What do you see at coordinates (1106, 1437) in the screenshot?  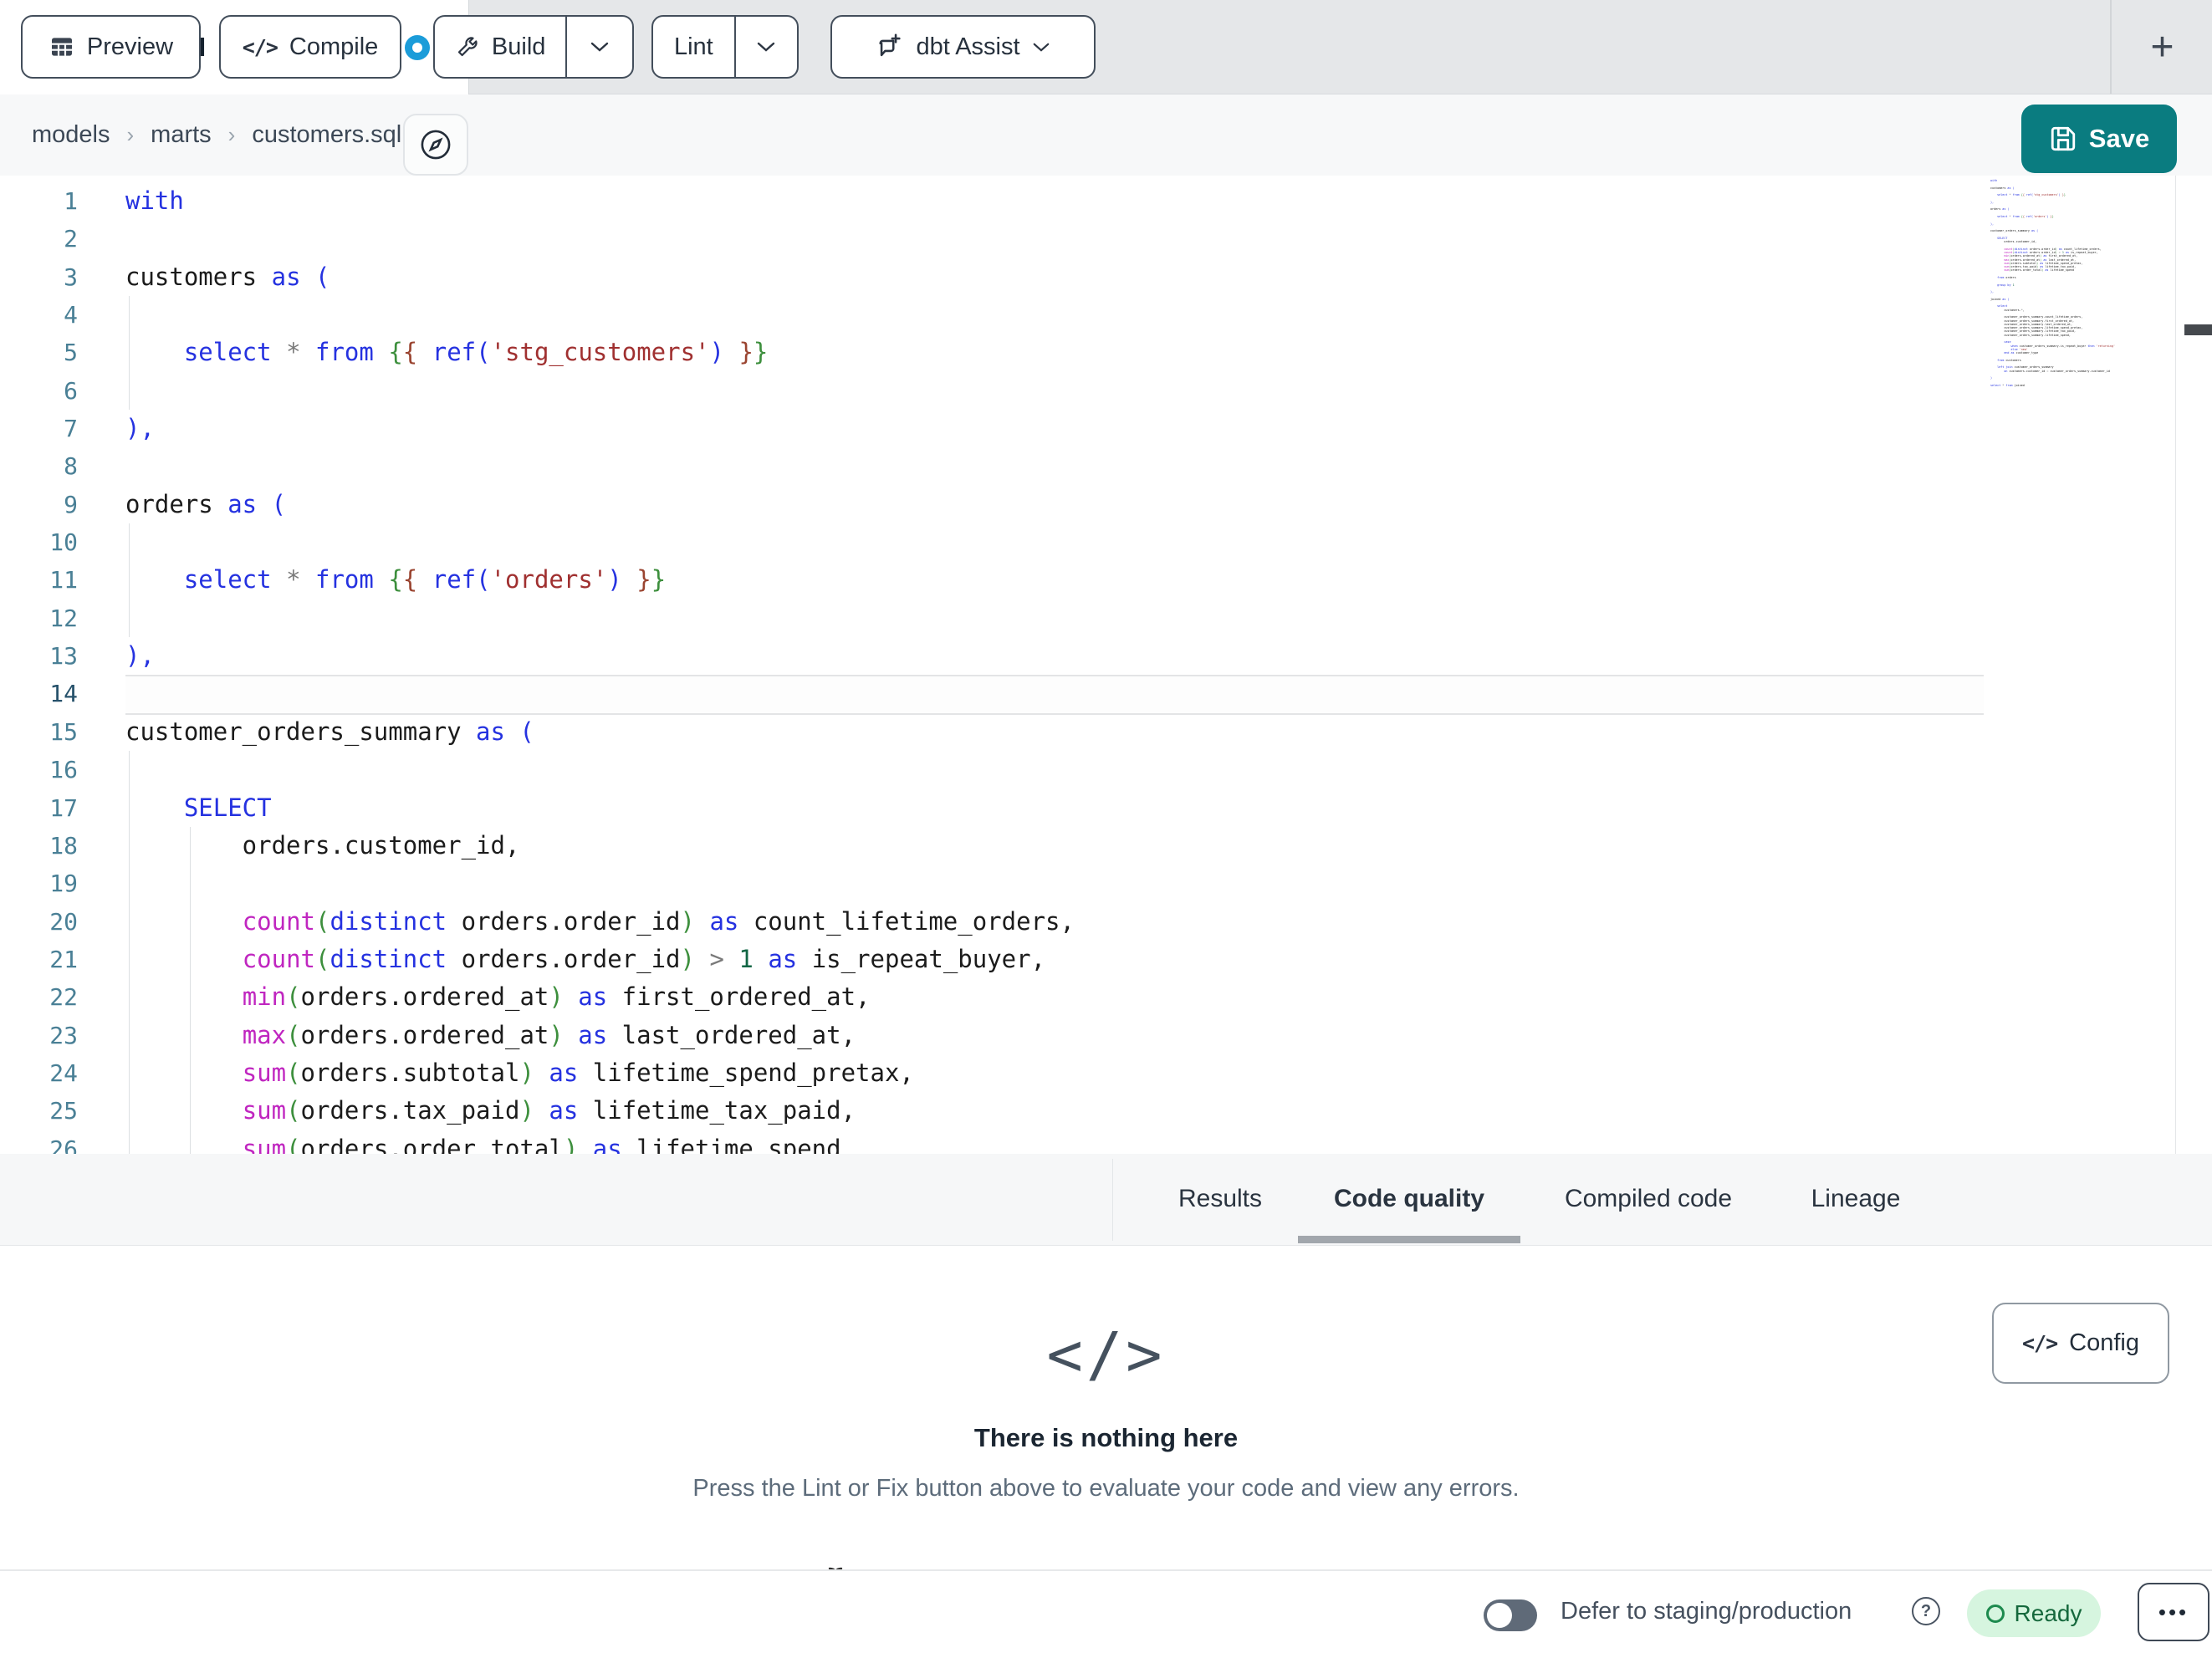 I see `empty-state-title: There is nothing here` at bounding box center [1106, 1437].